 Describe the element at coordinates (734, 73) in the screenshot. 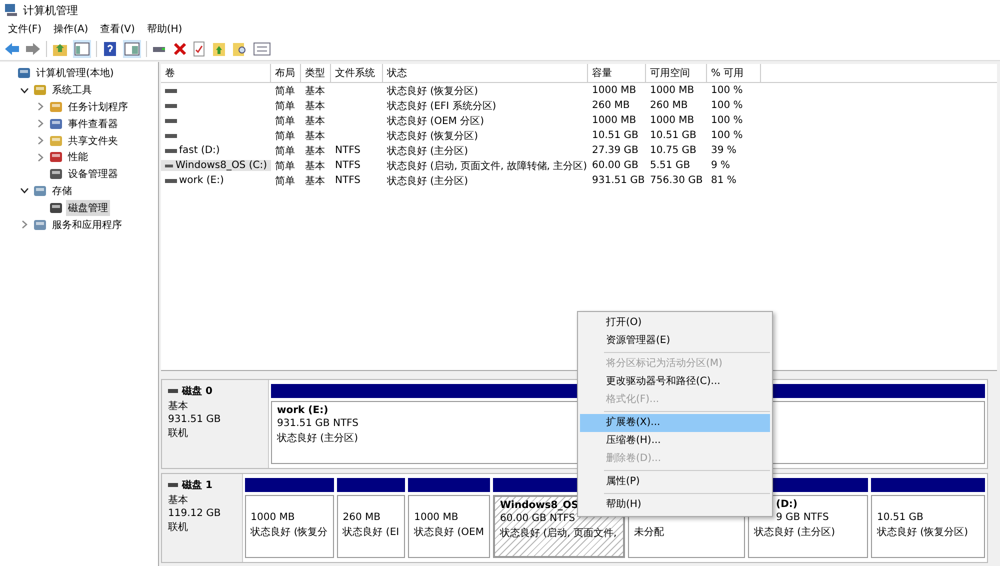

I see `column-header: % 可用` at that location.